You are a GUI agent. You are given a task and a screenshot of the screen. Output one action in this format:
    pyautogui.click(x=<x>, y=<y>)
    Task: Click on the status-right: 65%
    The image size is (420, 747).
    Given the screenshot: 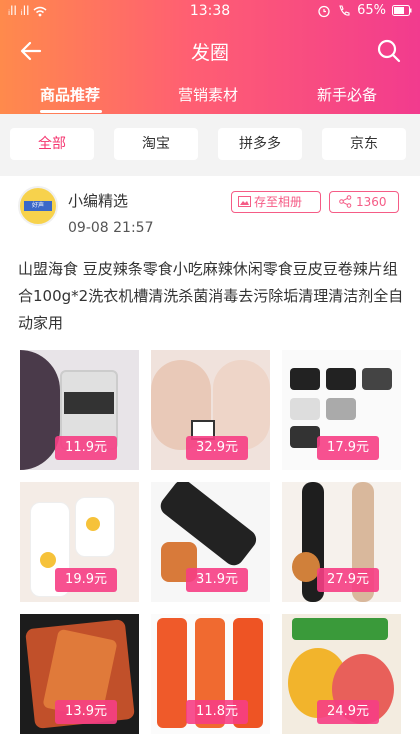 What is the action you would take?
    pyautogui.click(x=364, y=10)
    